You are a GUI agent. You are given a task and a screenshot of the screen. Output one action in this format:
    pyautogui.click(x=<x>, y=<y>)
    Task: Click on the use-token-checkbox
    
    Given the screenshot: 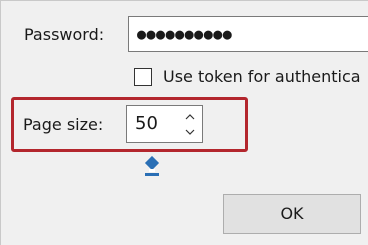 What is the action you would take?
    pyautogui.click(x=143, y=77)
    